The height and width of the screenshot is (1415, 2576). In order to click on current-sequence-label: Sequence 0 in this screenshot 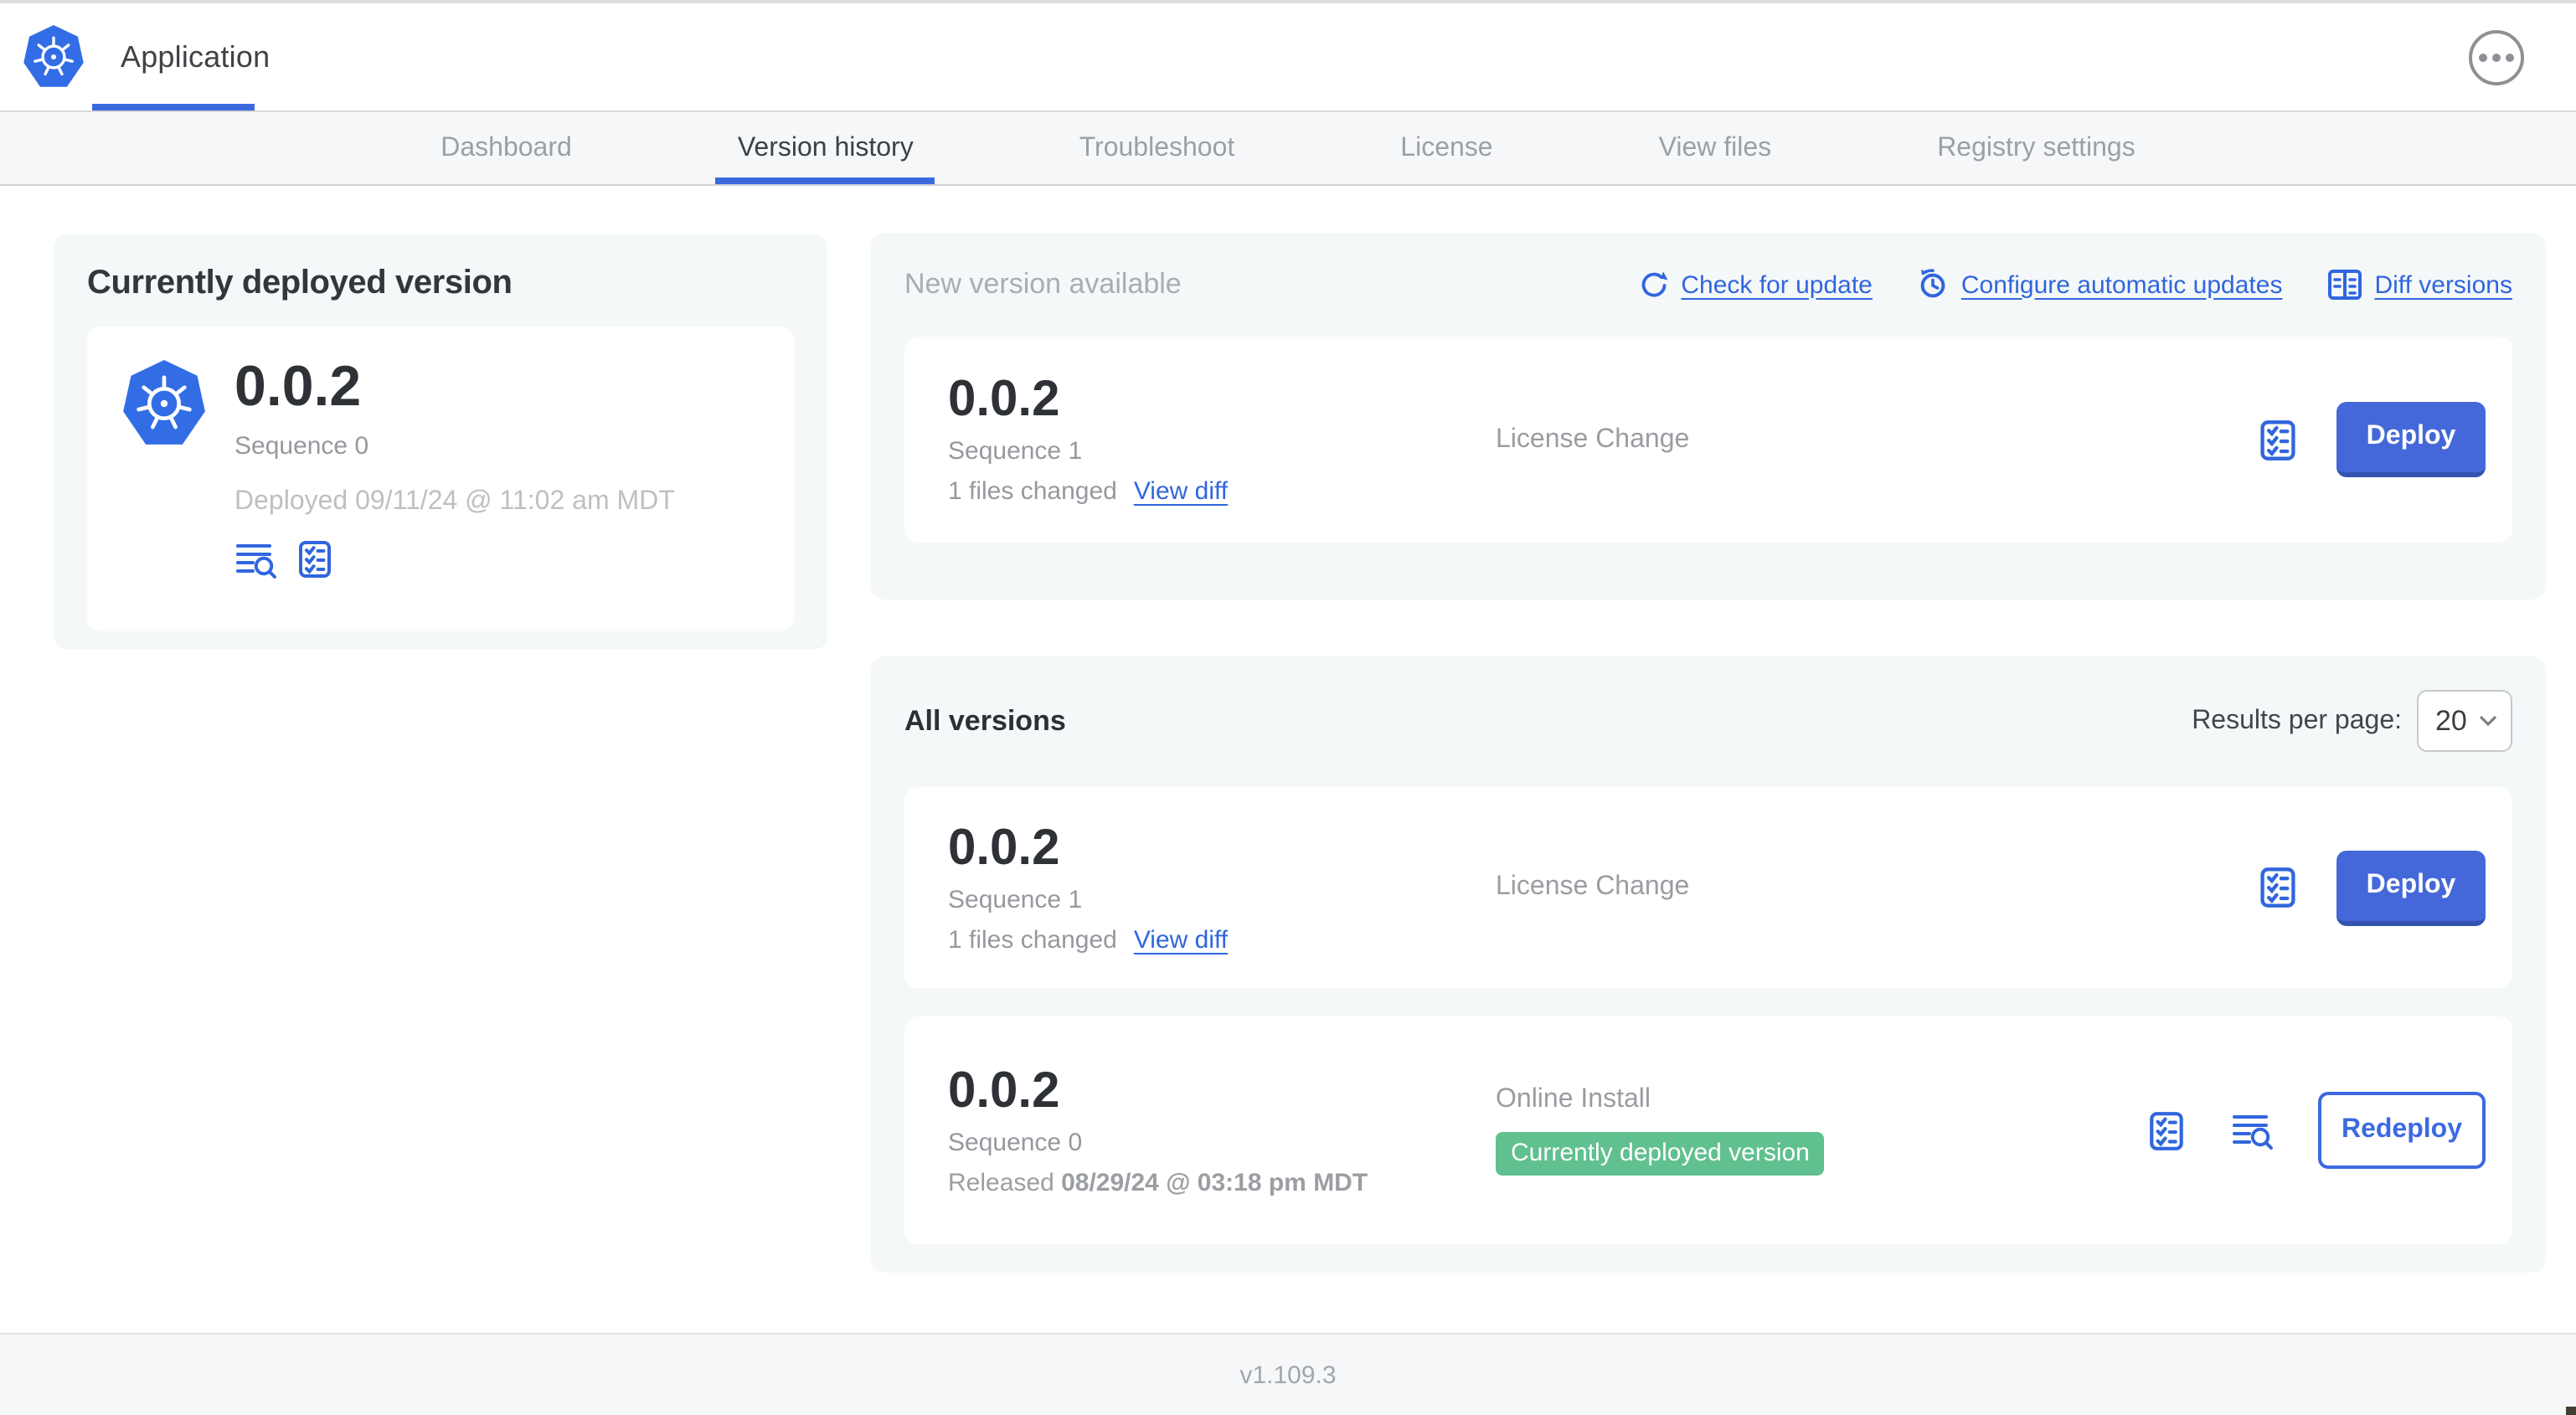, I will do `click(301, 446)`.